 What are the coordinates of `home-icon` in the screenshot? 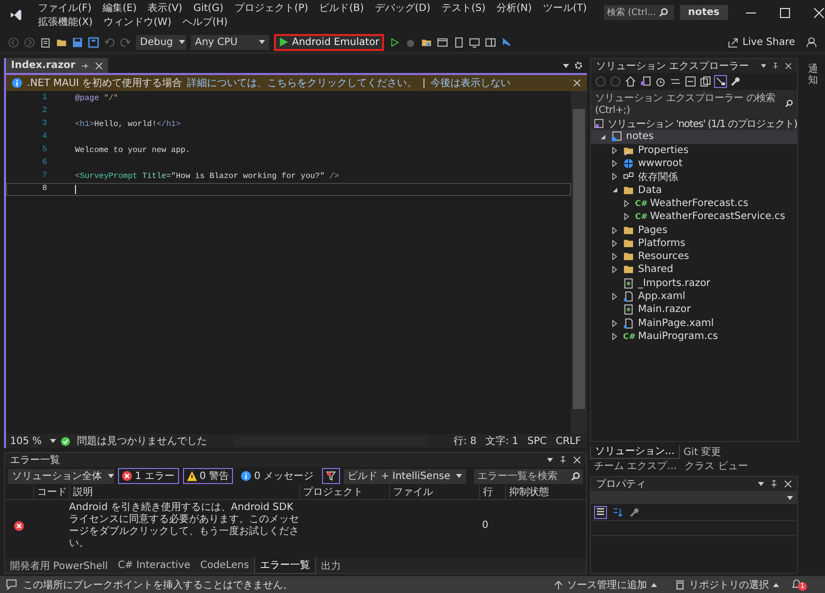 It's located at (630, 81).